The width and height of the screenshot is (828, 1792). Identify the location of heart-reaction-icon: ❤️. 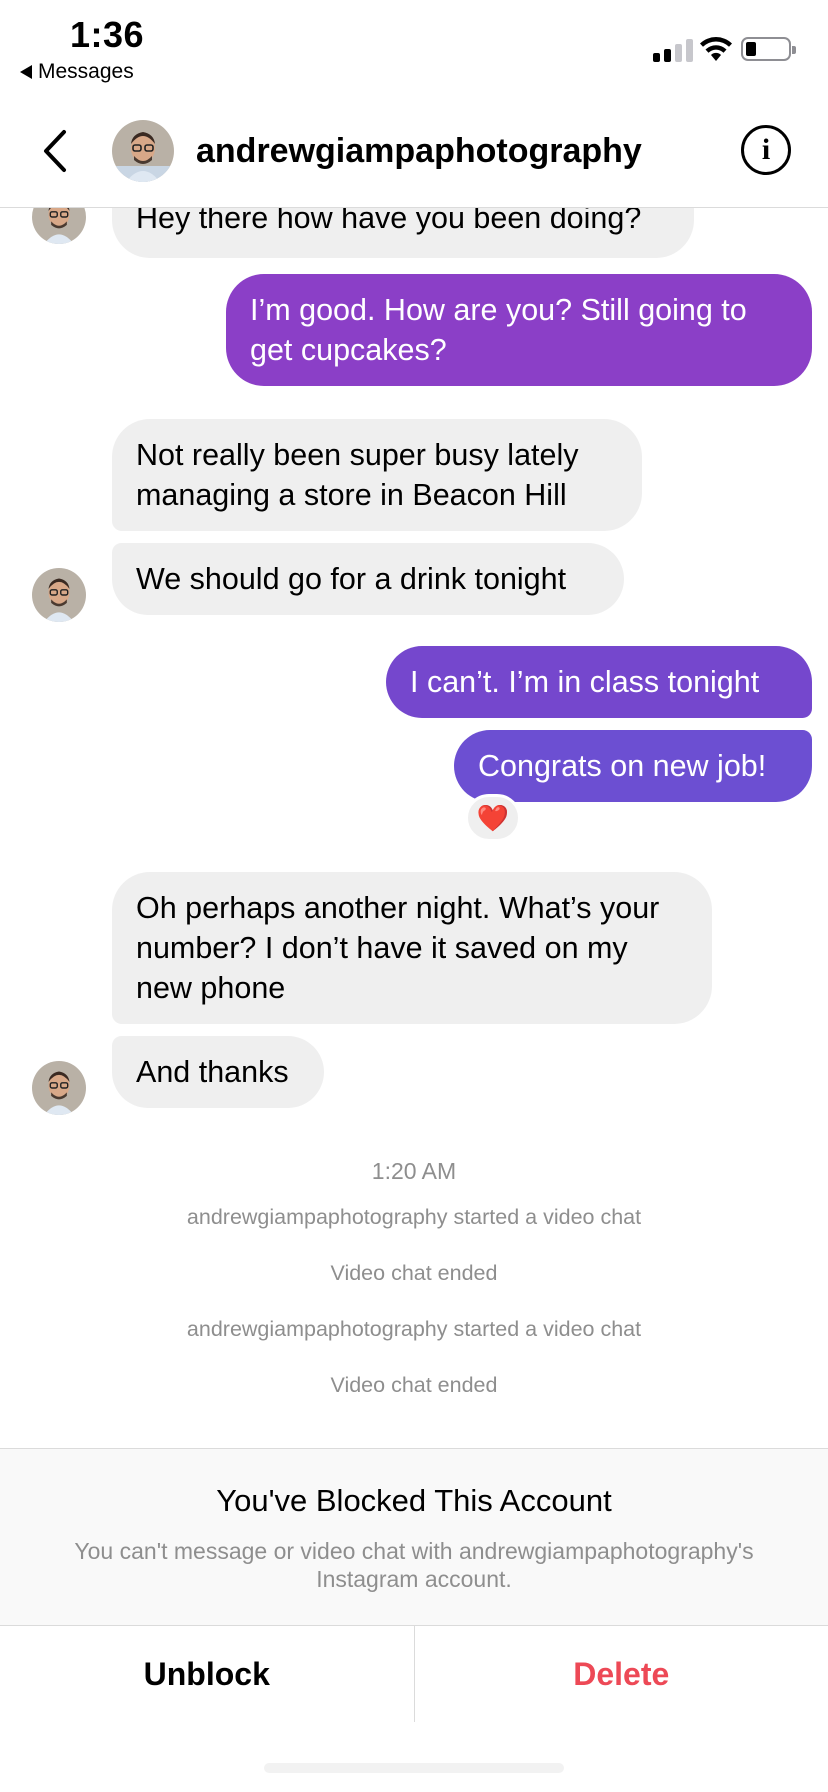
(493, 818).